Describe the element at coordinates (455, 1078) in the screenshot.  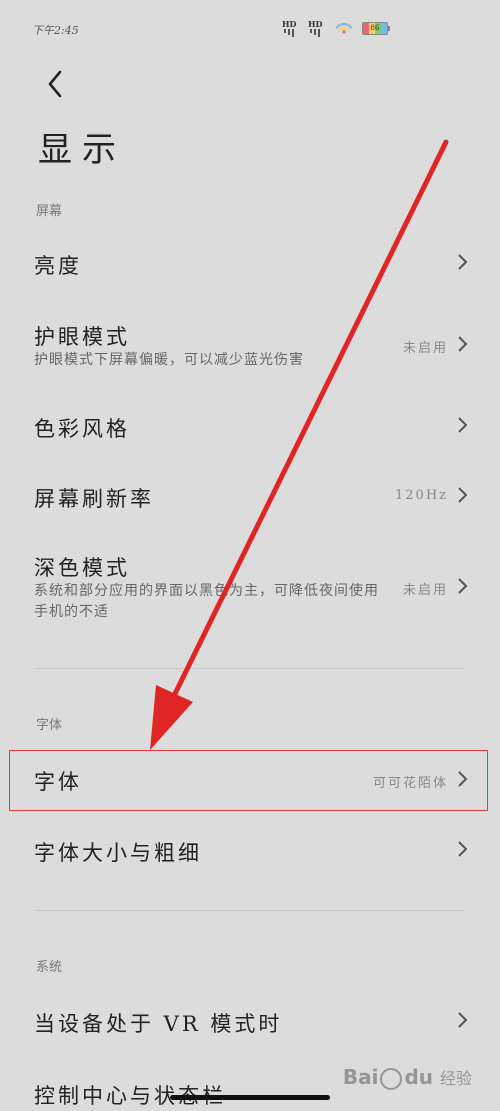
I see `watermark-suffix: 经验` at that location.